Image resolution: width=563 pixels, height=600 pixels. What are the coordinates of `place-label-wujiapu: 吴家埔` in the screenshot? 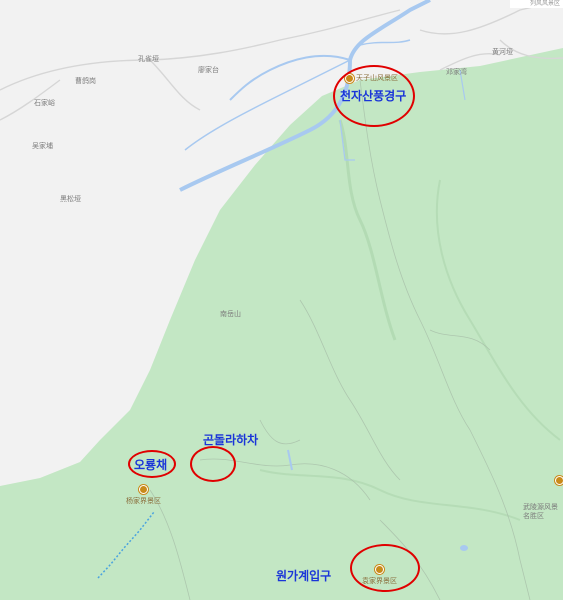 It's located at (42, 146).